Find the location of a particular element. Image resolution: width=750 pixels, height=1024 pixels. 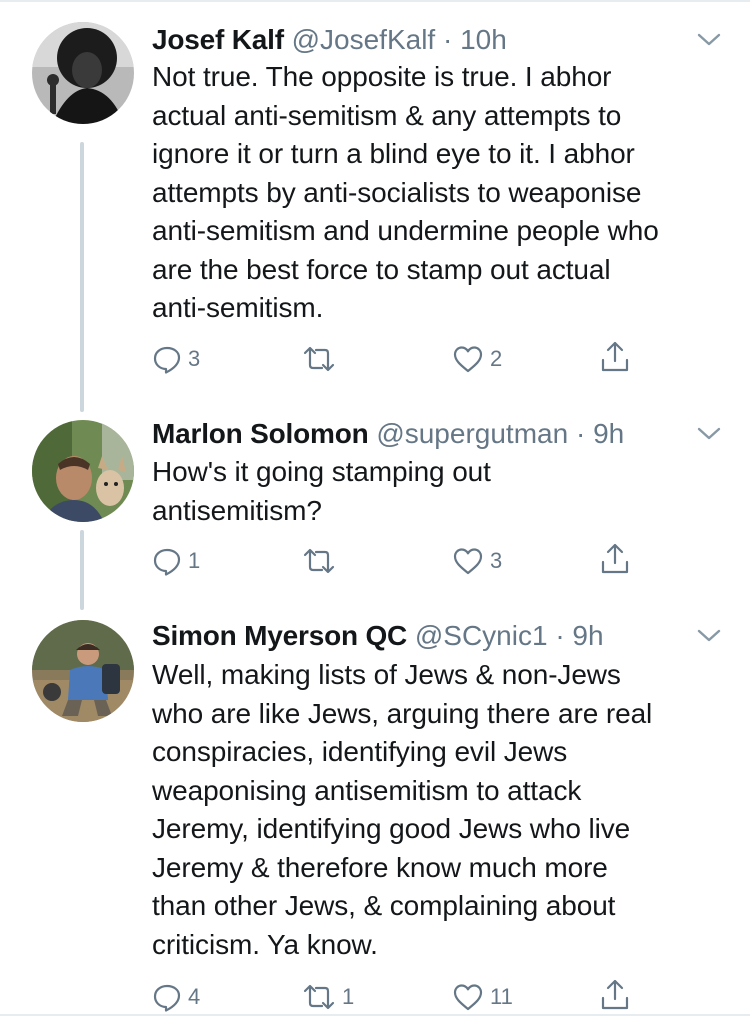

bottom-divider is located at coordinates (375, 1015).